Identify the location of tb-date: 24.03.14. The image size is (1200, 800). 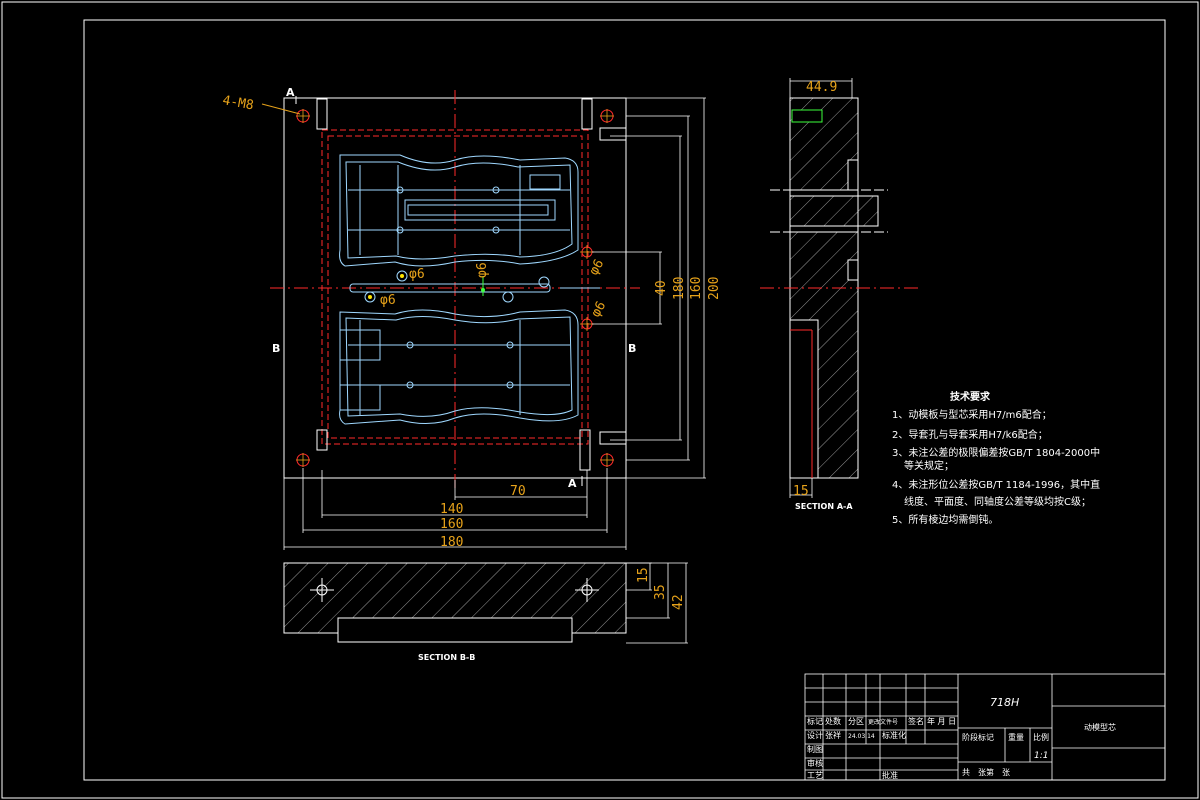
(861, 736).